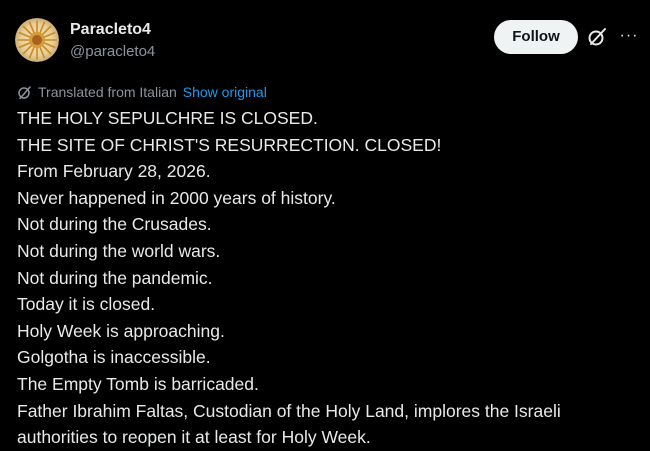  I want to click on follow-button: Follow, so click(536, 37).